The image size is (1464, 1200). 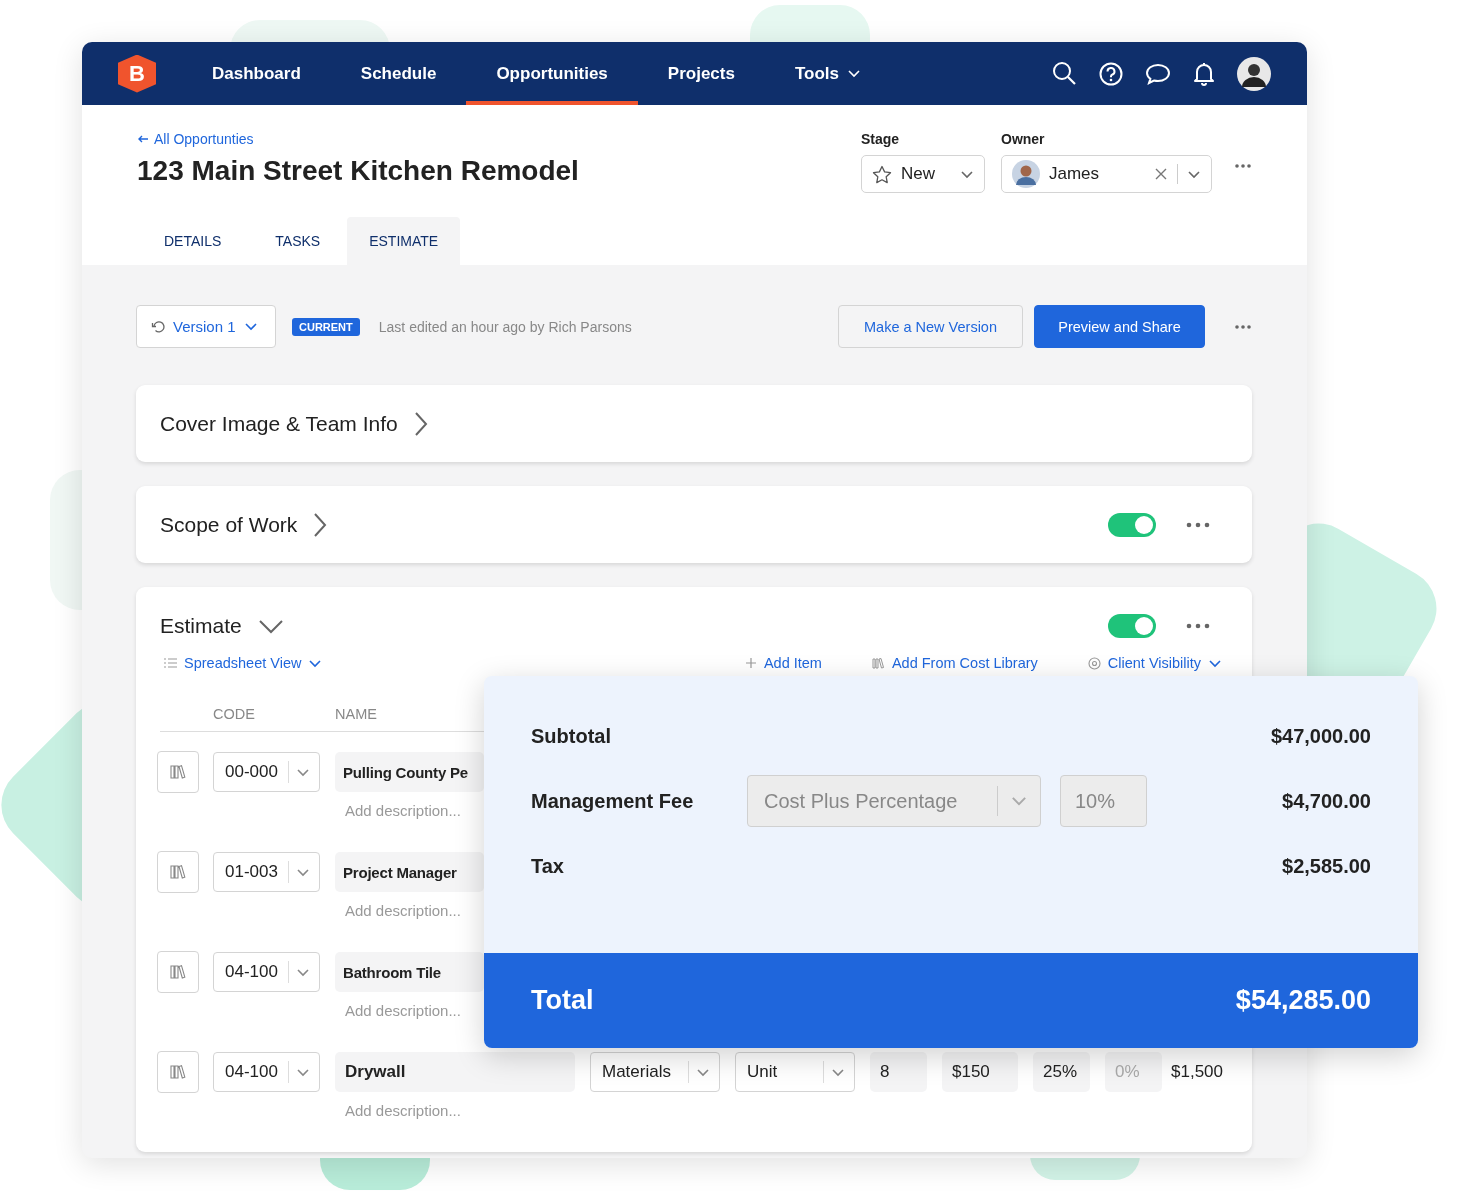 What do you see at coordinates (898, 1072) in the screenshot?
I see `quantity-field: 8` at bounding box center [898, 1072].